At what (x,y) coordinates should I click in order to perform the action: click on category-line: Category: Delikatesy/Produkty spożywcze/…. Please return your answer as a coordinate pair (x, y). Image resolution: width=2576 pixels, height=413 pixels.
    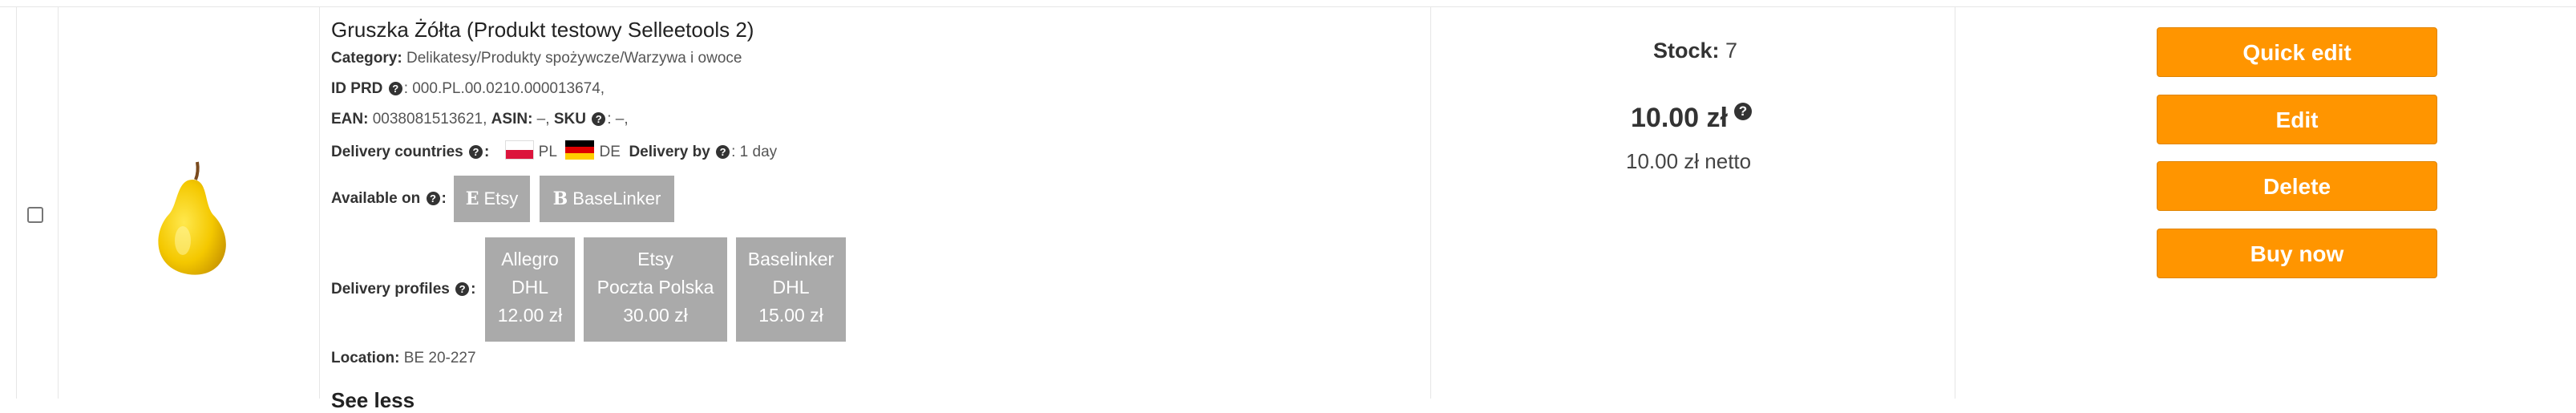
    Looking at the image, I should click on (536, 58).